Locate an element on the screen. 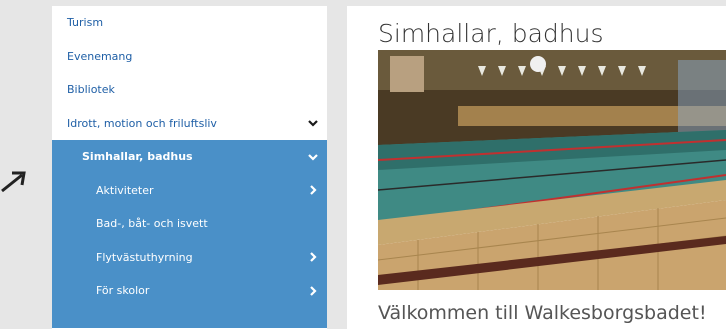 This screenshot has height=329, width=726. sidebar-item-aktiviteter: Aktiviteter is located at coordinates (189, 191).